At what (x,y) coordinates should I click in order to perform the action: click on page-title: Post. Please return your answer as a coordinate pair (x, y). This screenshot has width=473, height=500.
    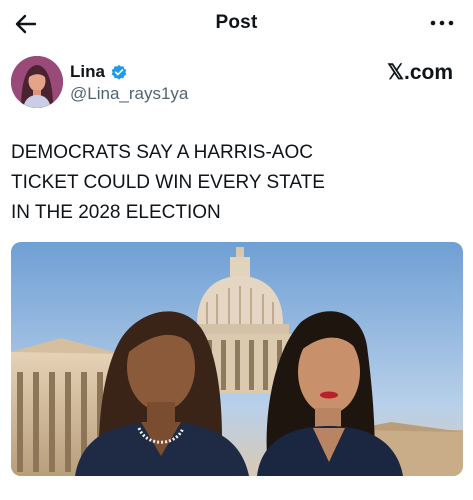
    Looking at the image, I should click on (236, 22).